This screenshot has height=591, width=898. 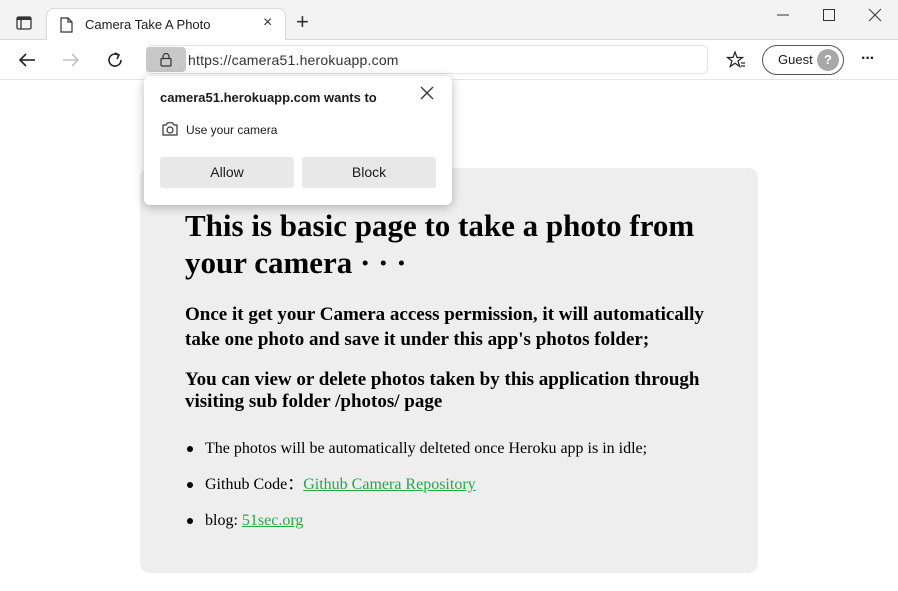 I want to click on camera-icon, so click(x=170, y=129).